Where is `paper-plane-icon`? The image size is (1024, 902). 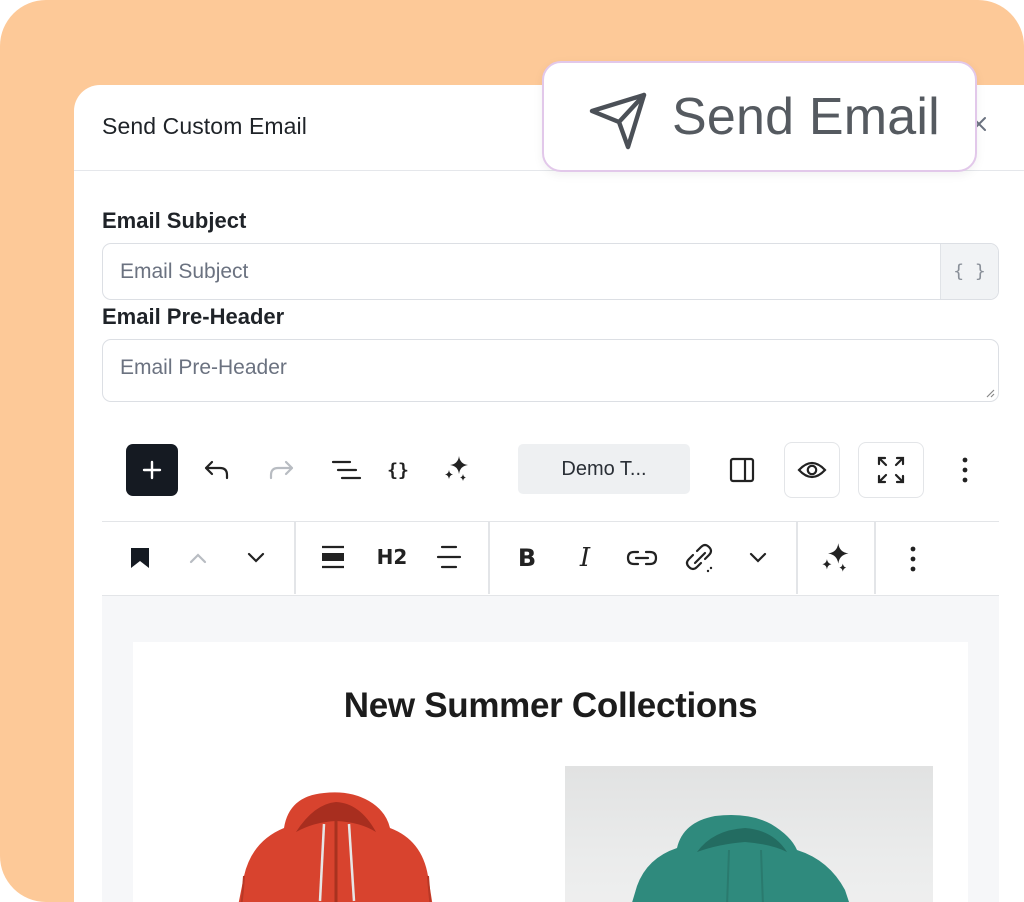 paper-plane-icon is located at coordinates (618, 121).